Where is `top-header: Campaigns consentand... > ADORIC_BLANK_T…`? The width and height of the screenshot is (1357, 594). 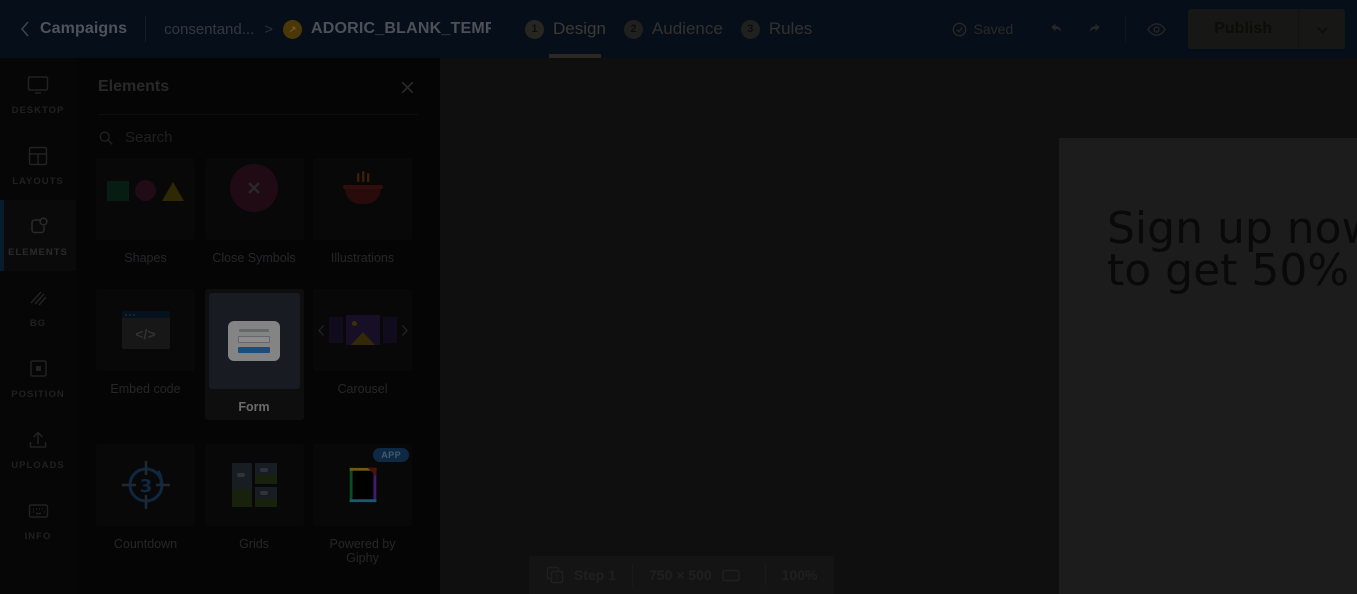 top-header: Campaigns consentand... > ADORIC_BLANK_T… is located at coordinates (678, 29).